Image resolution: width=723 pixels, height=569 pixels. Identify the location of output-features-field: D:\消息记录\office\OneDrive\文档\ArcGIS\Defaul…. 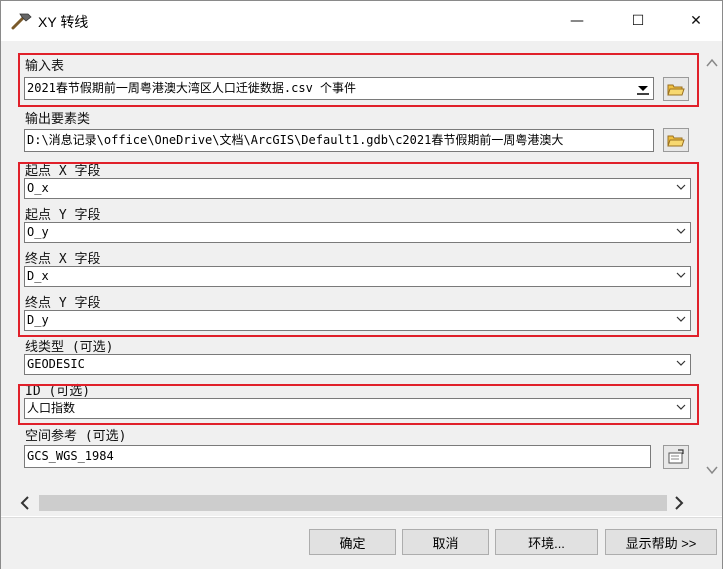
(339, 140).